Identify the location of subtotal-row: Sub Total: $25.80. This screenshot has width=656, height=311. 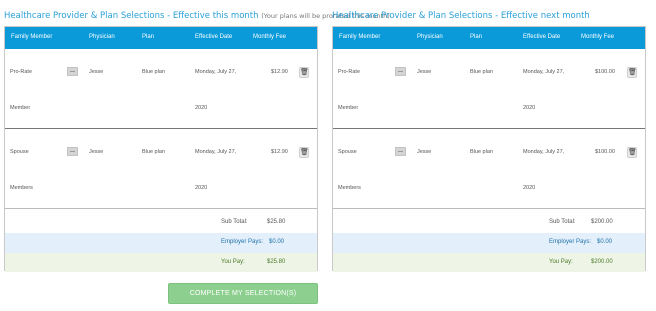
(161, 223).